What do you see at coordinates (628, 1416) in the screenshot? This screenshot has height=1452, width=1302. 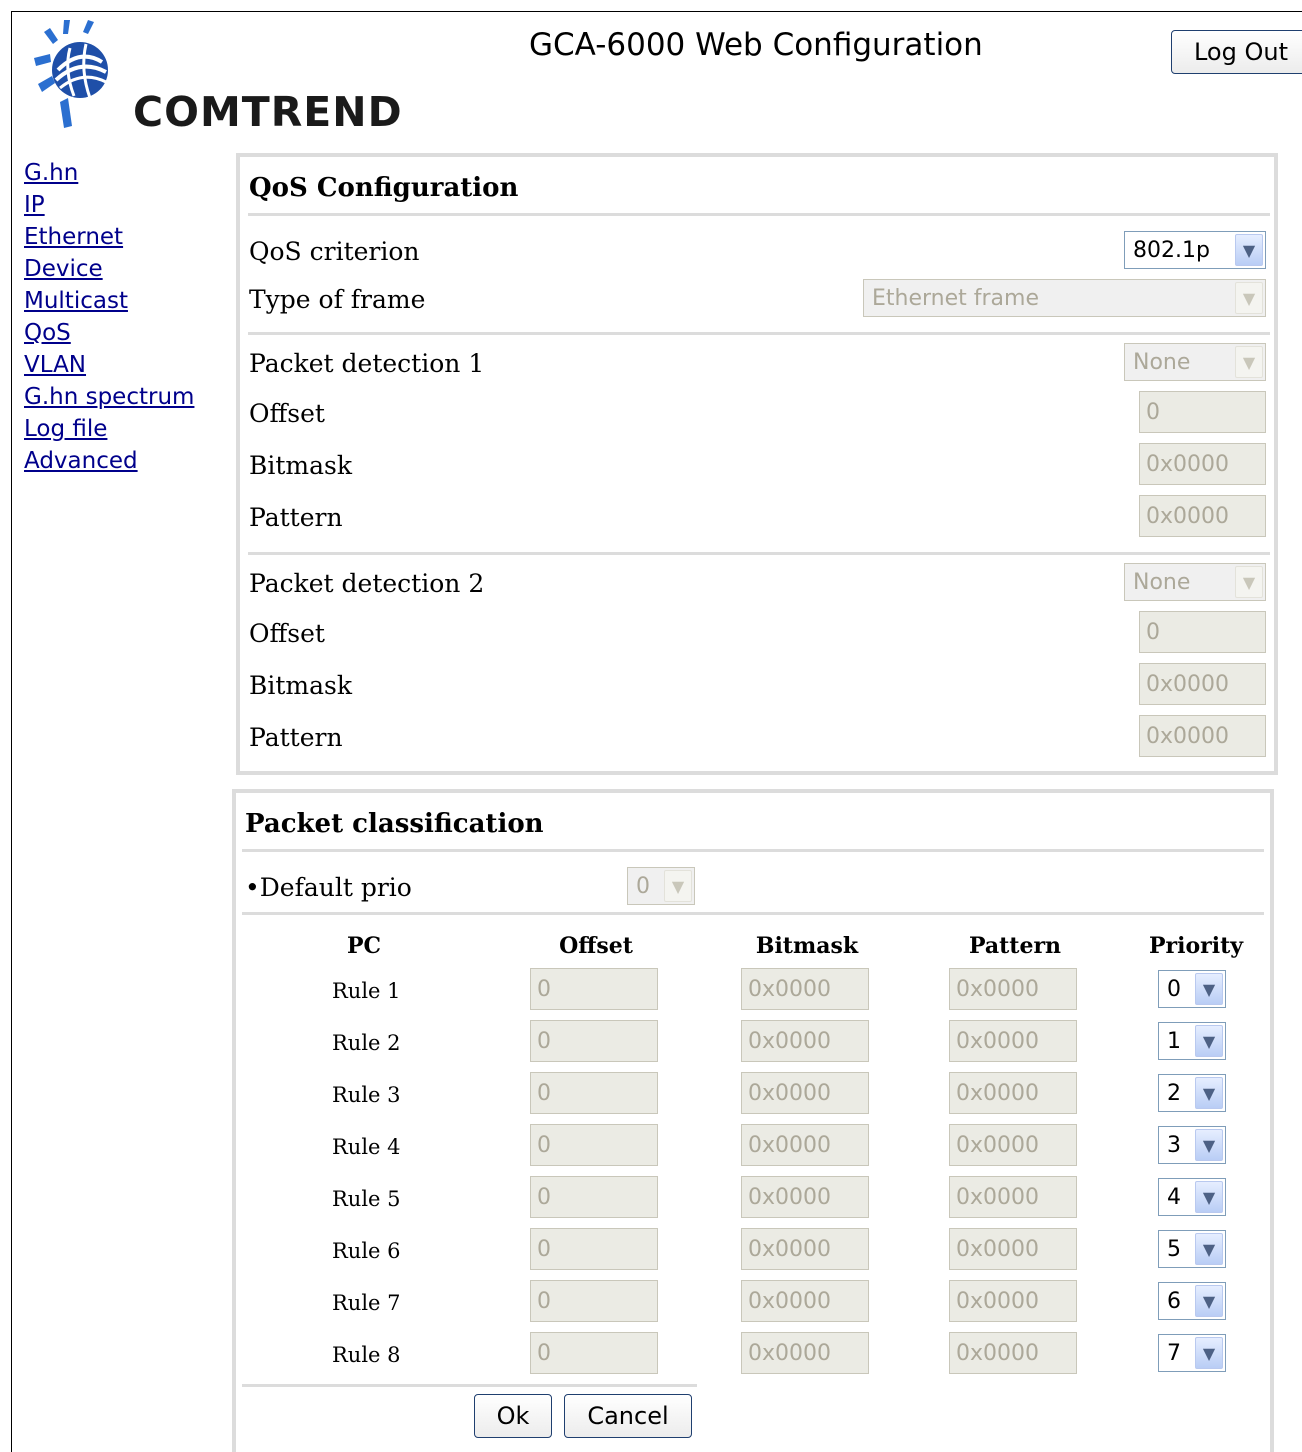 I see `cancel-button: Cancel` at bounding box center [628, 1416].